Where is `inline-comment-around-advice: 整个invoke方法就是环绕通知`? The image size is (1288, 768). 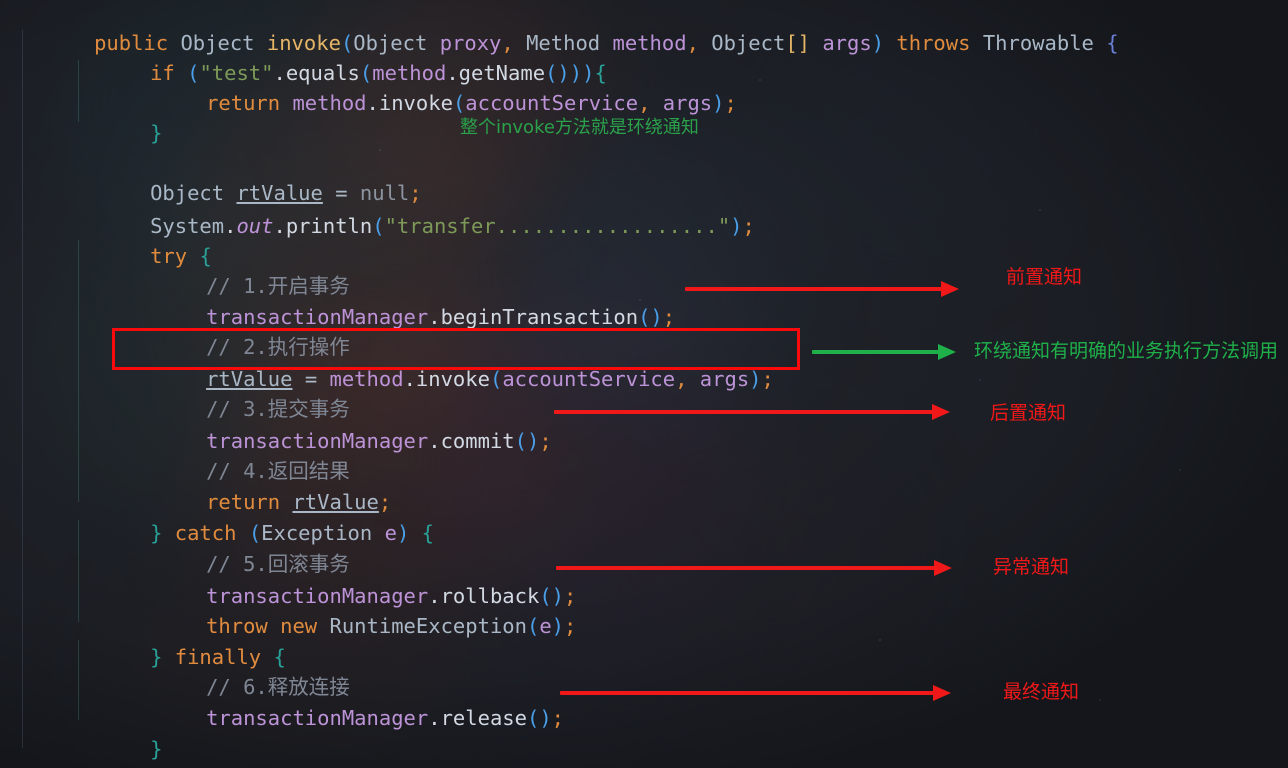 inline-comment-around-advice: 整个invoke方法就是环绕通知 is located at coordinates (579, 127).